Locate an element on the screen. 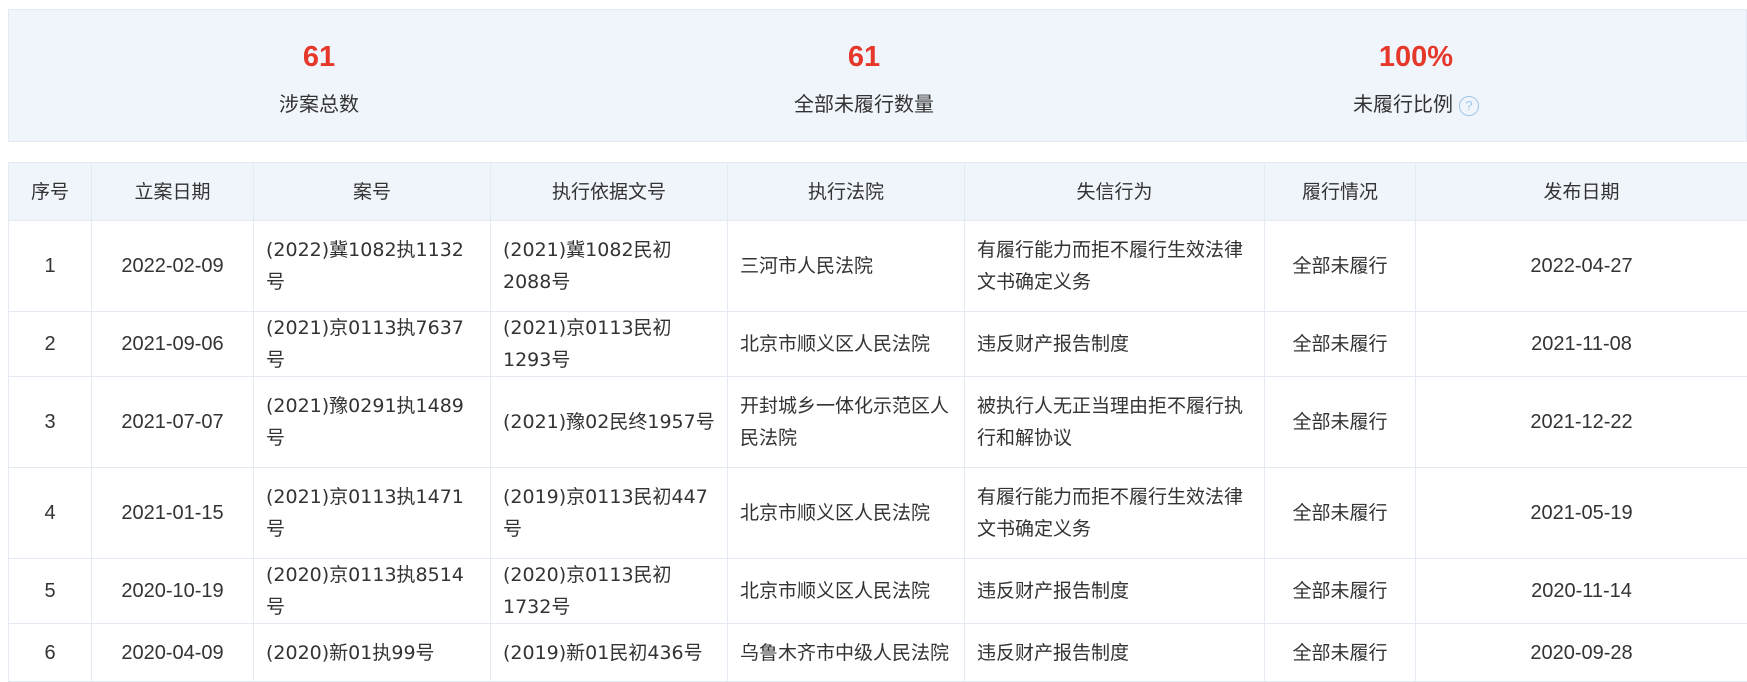 The width and height of the screenshot is (1747, 682). header-dishonest-behavior: 失信行为 is located at coordinates (1115, 192).